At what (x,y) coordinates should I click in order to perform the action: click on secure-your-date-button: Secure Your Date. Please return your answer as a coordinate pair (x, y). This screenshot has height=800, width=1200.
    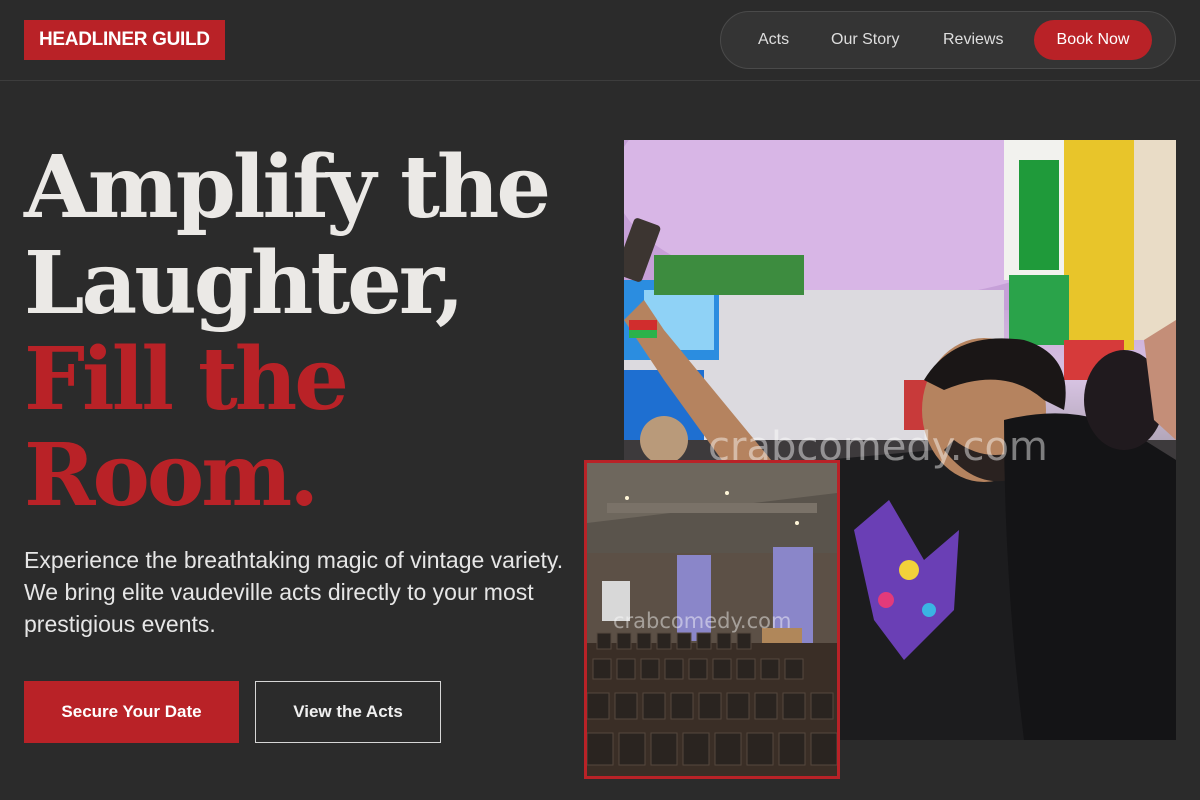
    Looking at the image, I should click on (131, 712).